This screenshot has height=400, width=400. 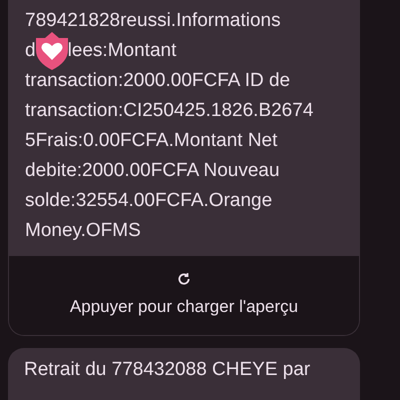 I want to click on message-text: transaction:2000.00FCFA ID de, so click(x=157, y=80).